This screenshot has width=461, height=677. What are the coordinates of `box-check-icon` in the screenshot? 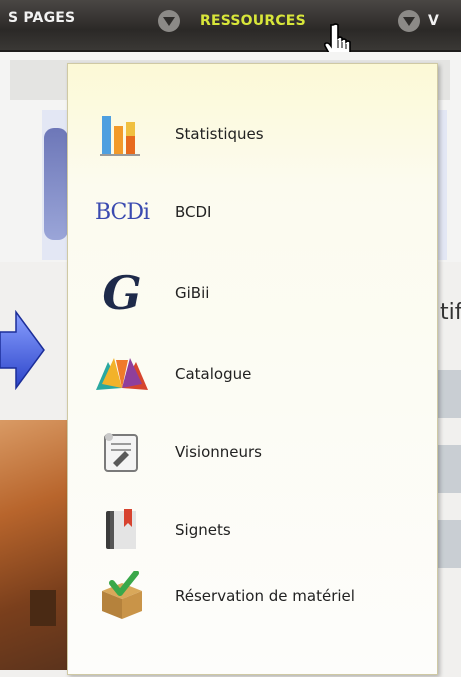 It's located at (122, 596).